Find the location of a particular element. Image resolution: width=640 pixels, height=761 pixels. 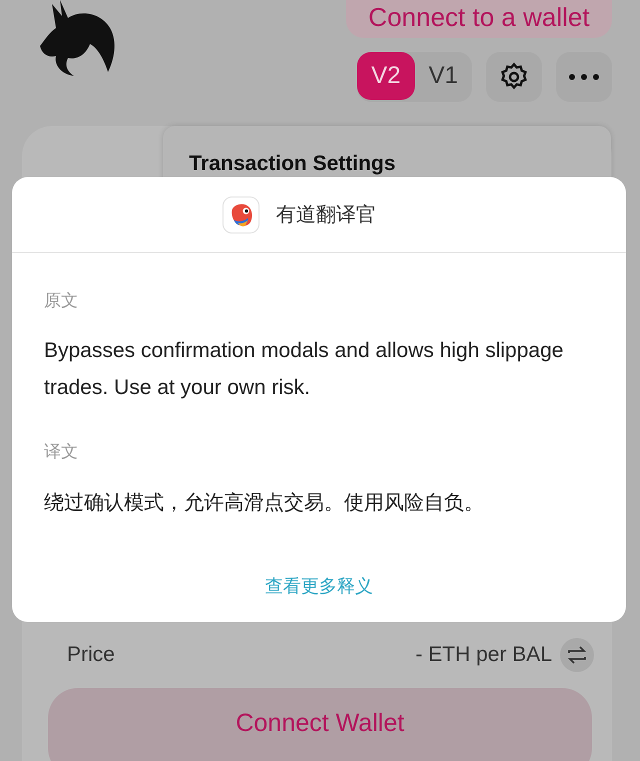

version-tab: V2 is located at coordinates (386, 76).